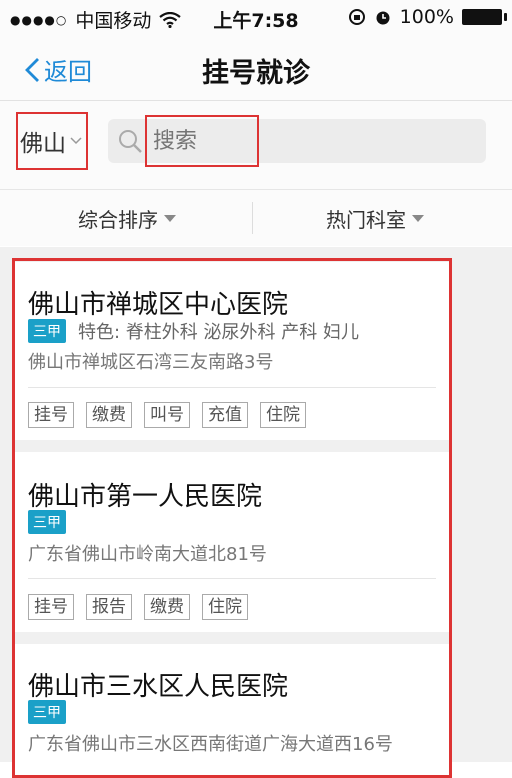 The width and height of the screenshot is (512, 778). What do you see at coordinates (43, 144) in the screenshot?
I see `city-label: 佛山` at bounding box center [43, 144].